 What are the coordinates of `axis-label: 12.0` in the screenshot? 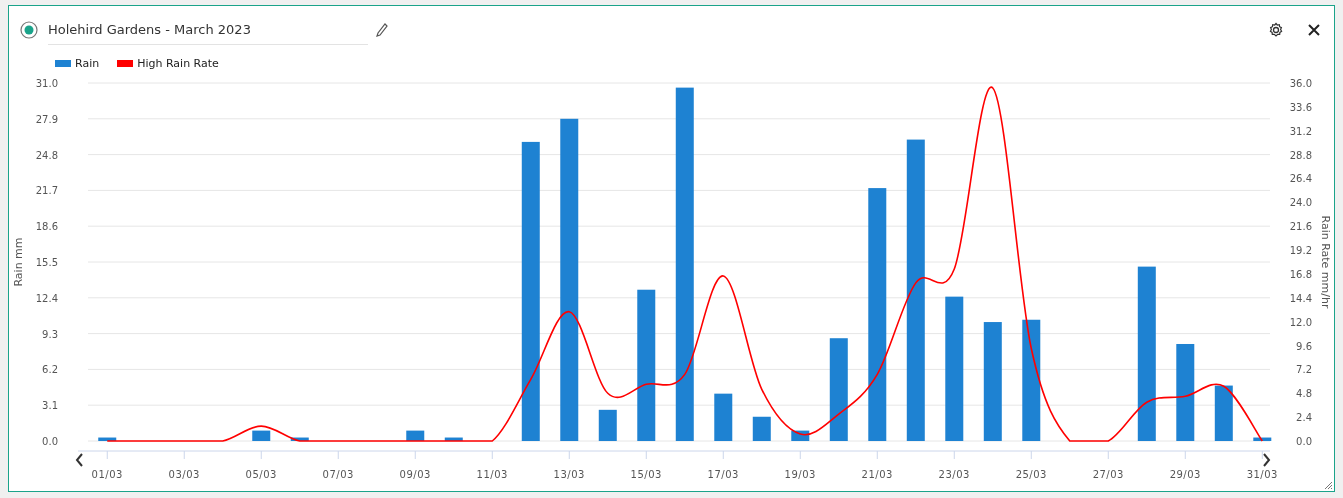 It's located at (1300, 322).